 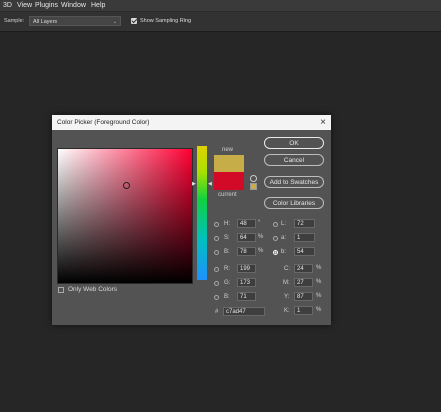 I want to click on chevron-down-icon: ⌄, so click(x=114, y=22).